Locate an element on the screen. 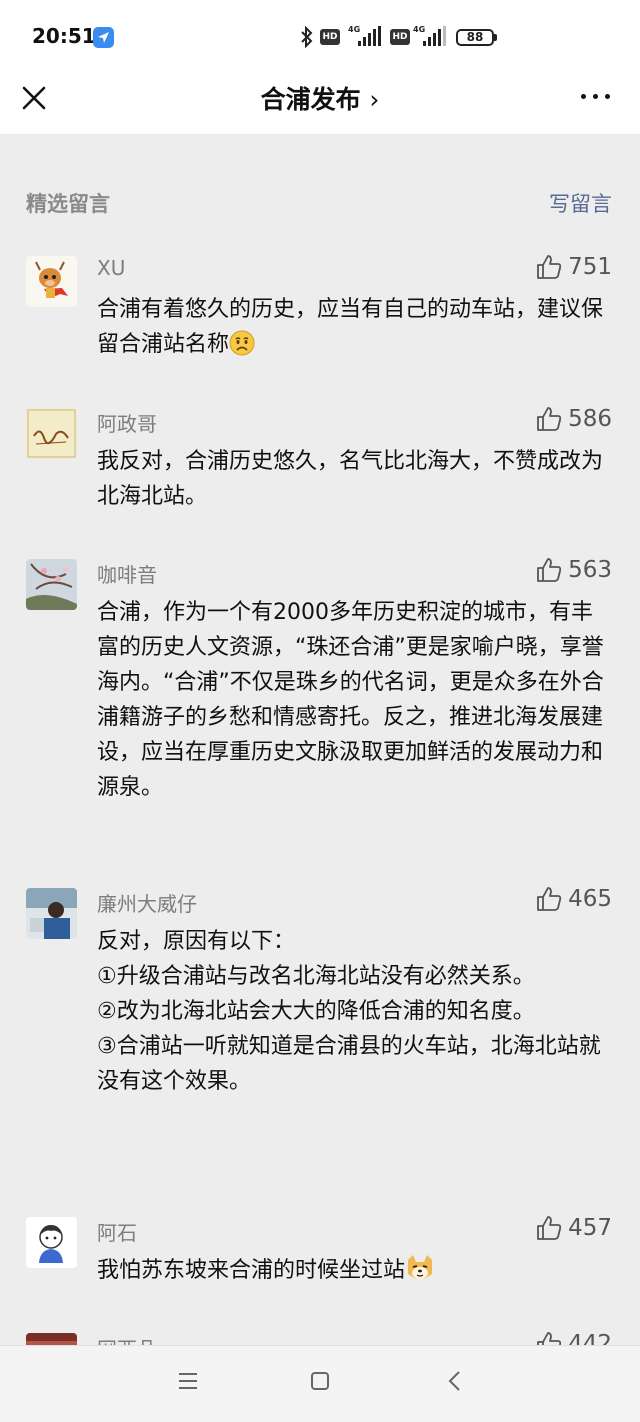  nav-bar: 合浦发布 › is located at coordinates (320, 103).